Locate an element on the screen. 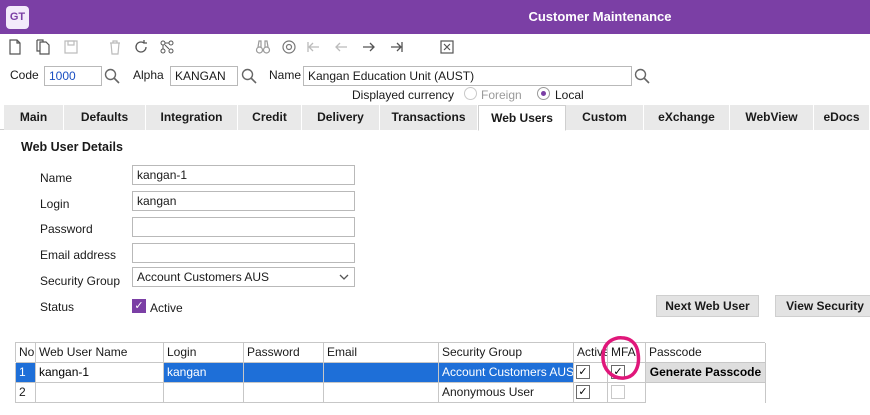  alpha-lookup-icon is located at coordinates (249, 76).